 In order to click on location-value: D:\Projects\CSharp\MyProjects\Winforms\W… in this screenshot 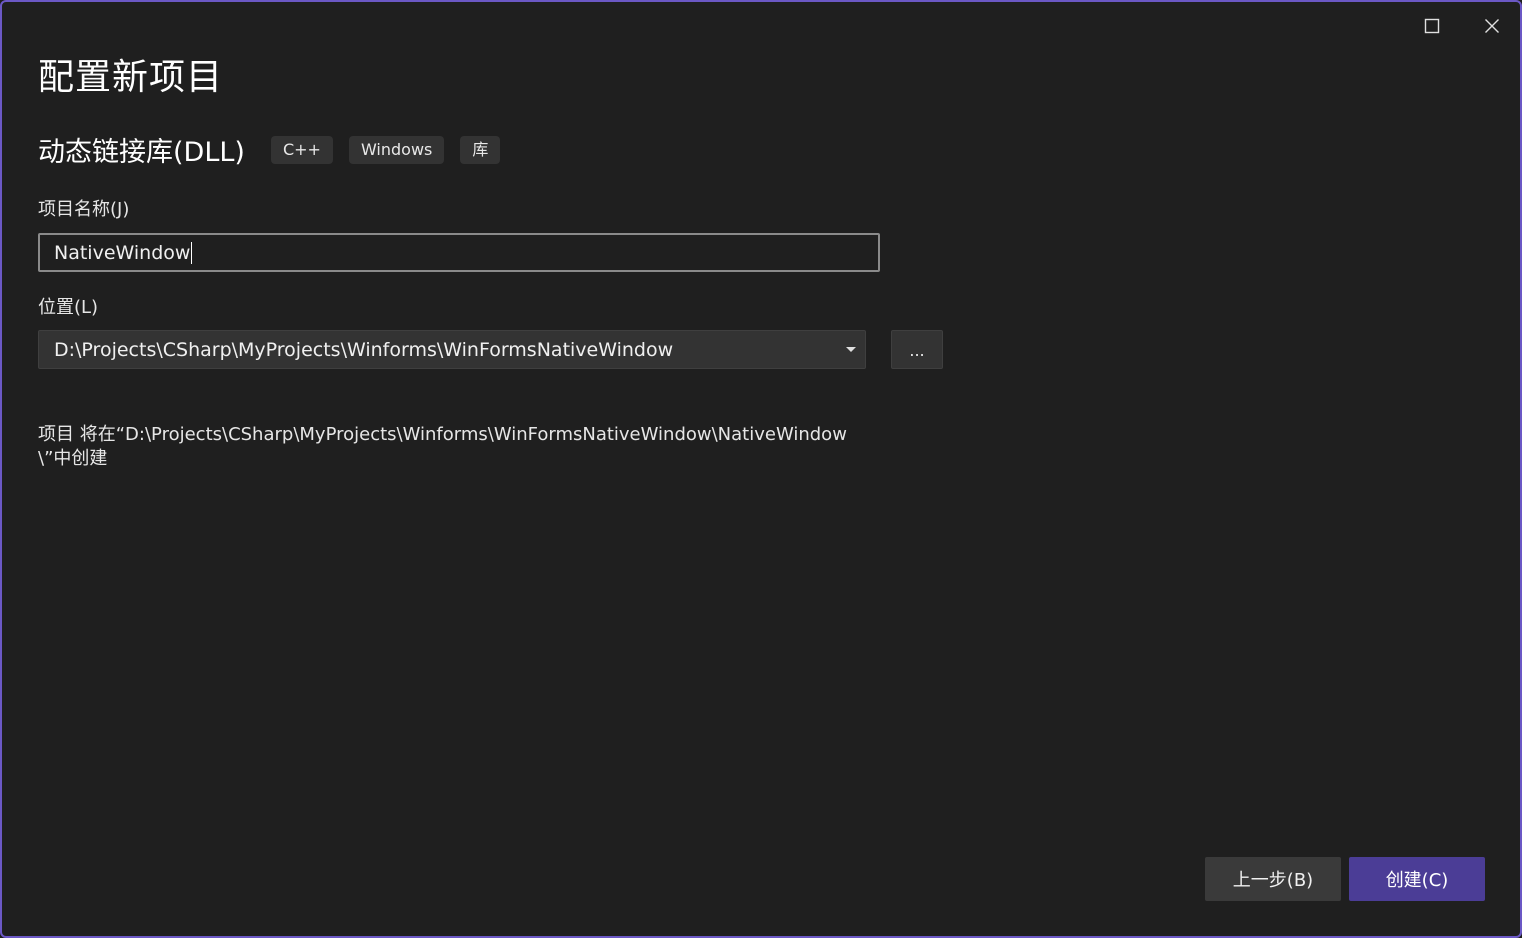, I will do `click(364, 349)`.